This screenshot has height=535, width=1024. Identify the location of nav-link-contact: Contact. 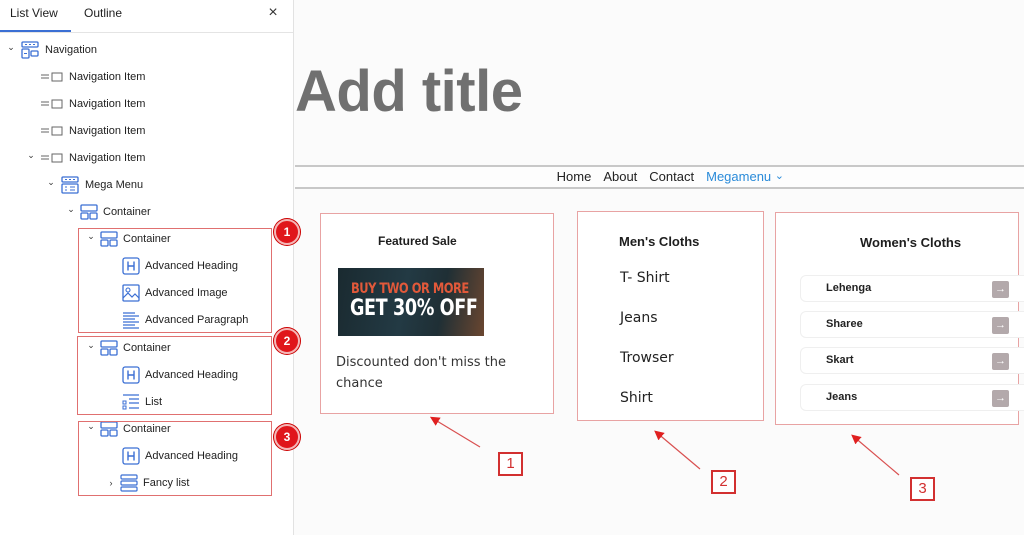
(671, 176).